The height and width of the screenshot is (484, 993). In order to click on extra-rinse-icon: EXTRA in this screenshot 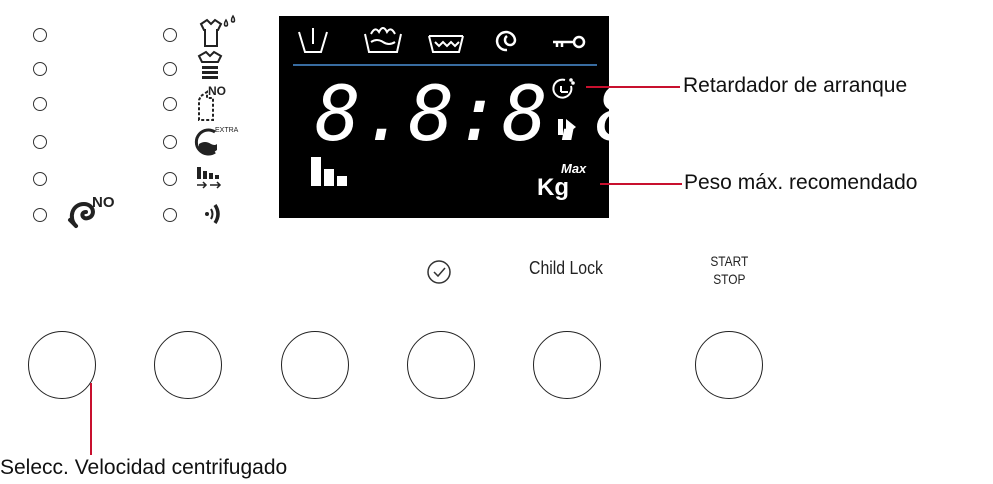, I will do `click(215, 143)`.